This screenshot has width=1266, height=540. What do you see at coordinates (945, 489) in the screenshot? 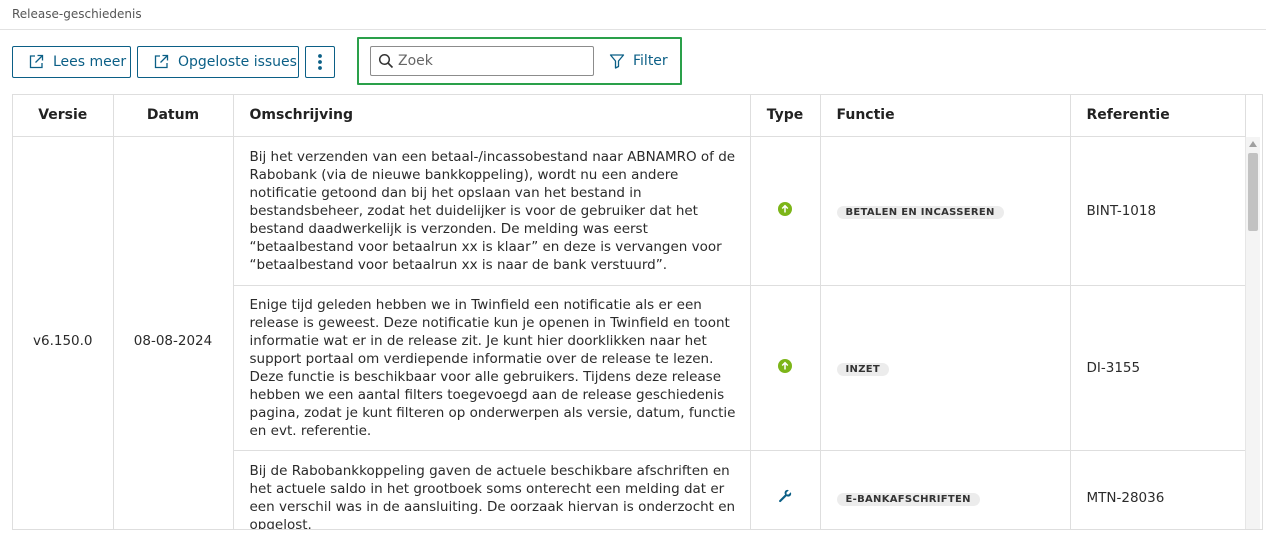
I see `function-cell: E-BANKAFSCHRIFTEN` at bounding box center [945, 489].